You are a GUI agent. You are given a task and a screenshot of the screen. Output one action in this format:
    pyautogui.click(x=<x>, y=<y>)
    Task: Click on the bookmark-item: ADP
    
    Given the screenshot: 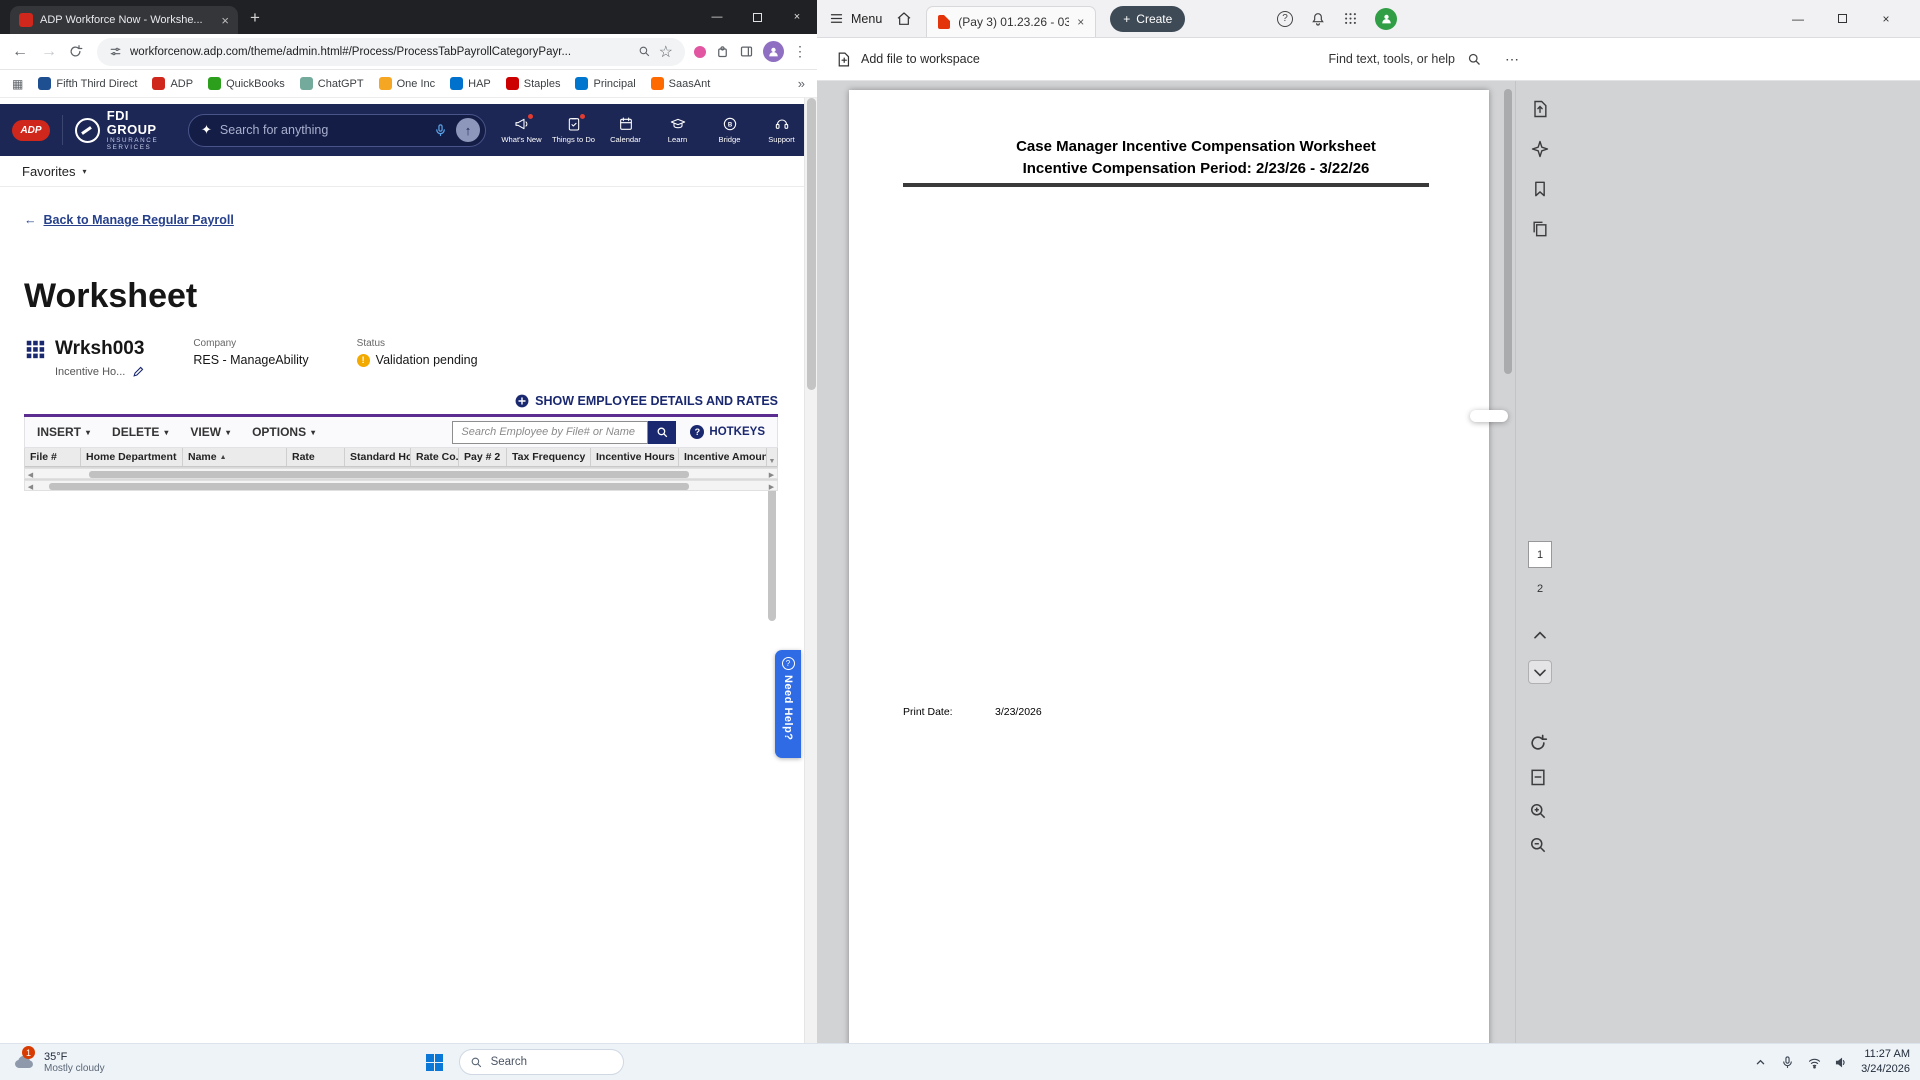 What is the action you would take?
    pyautogui.click(x=172, y=83)
    